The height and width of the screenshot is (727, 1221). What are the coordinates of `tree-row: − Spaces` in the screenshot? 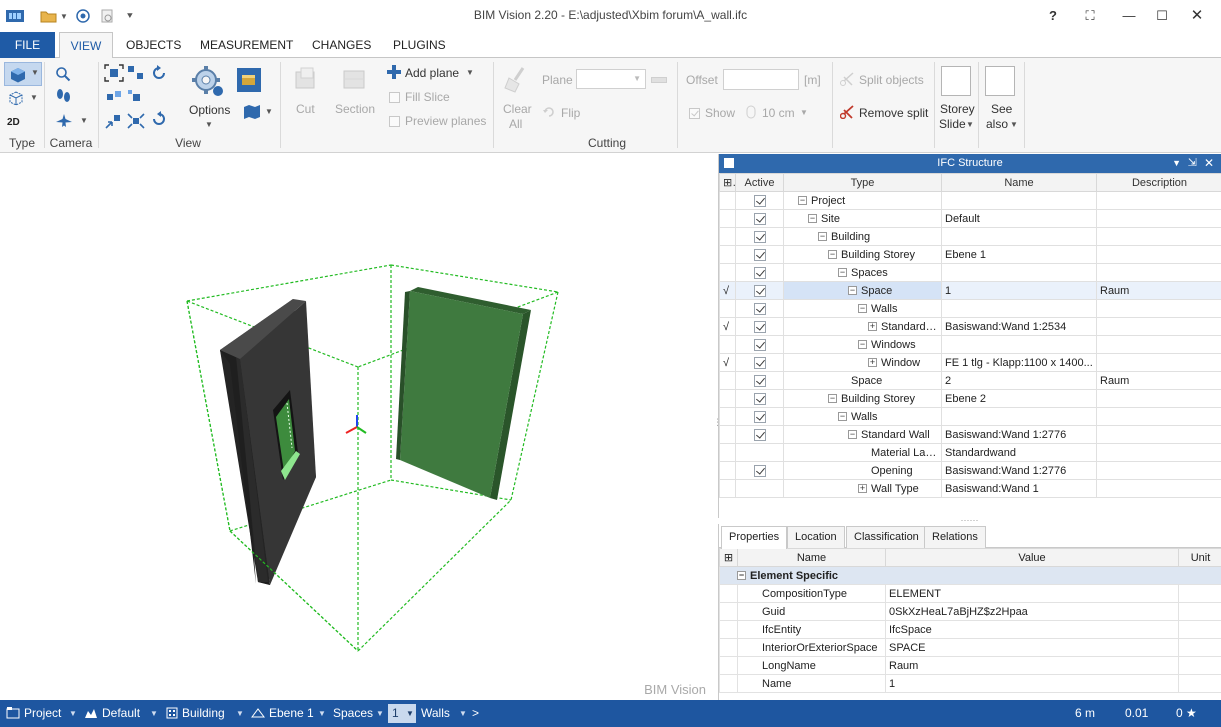 It's located at (970, 272).